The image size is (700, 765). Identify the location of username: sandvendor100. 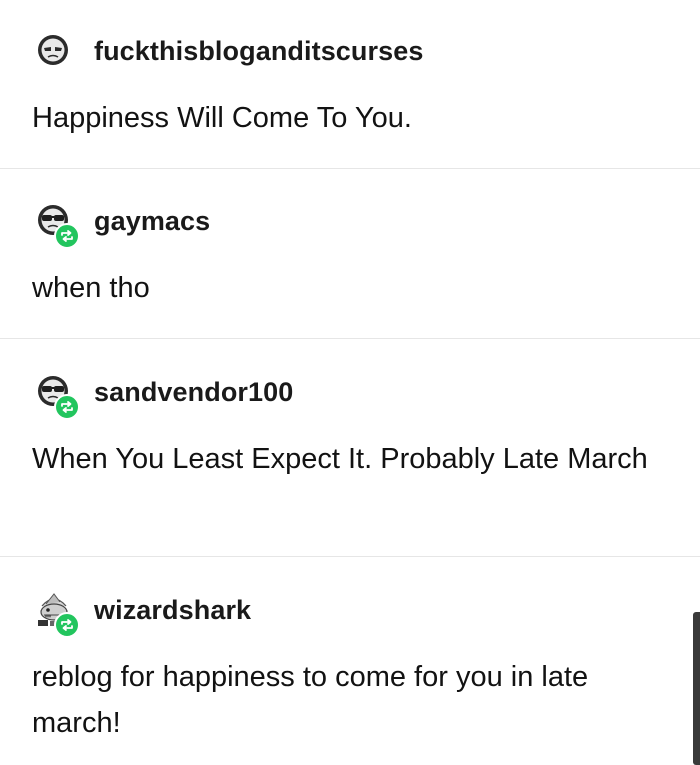
(193, 392).